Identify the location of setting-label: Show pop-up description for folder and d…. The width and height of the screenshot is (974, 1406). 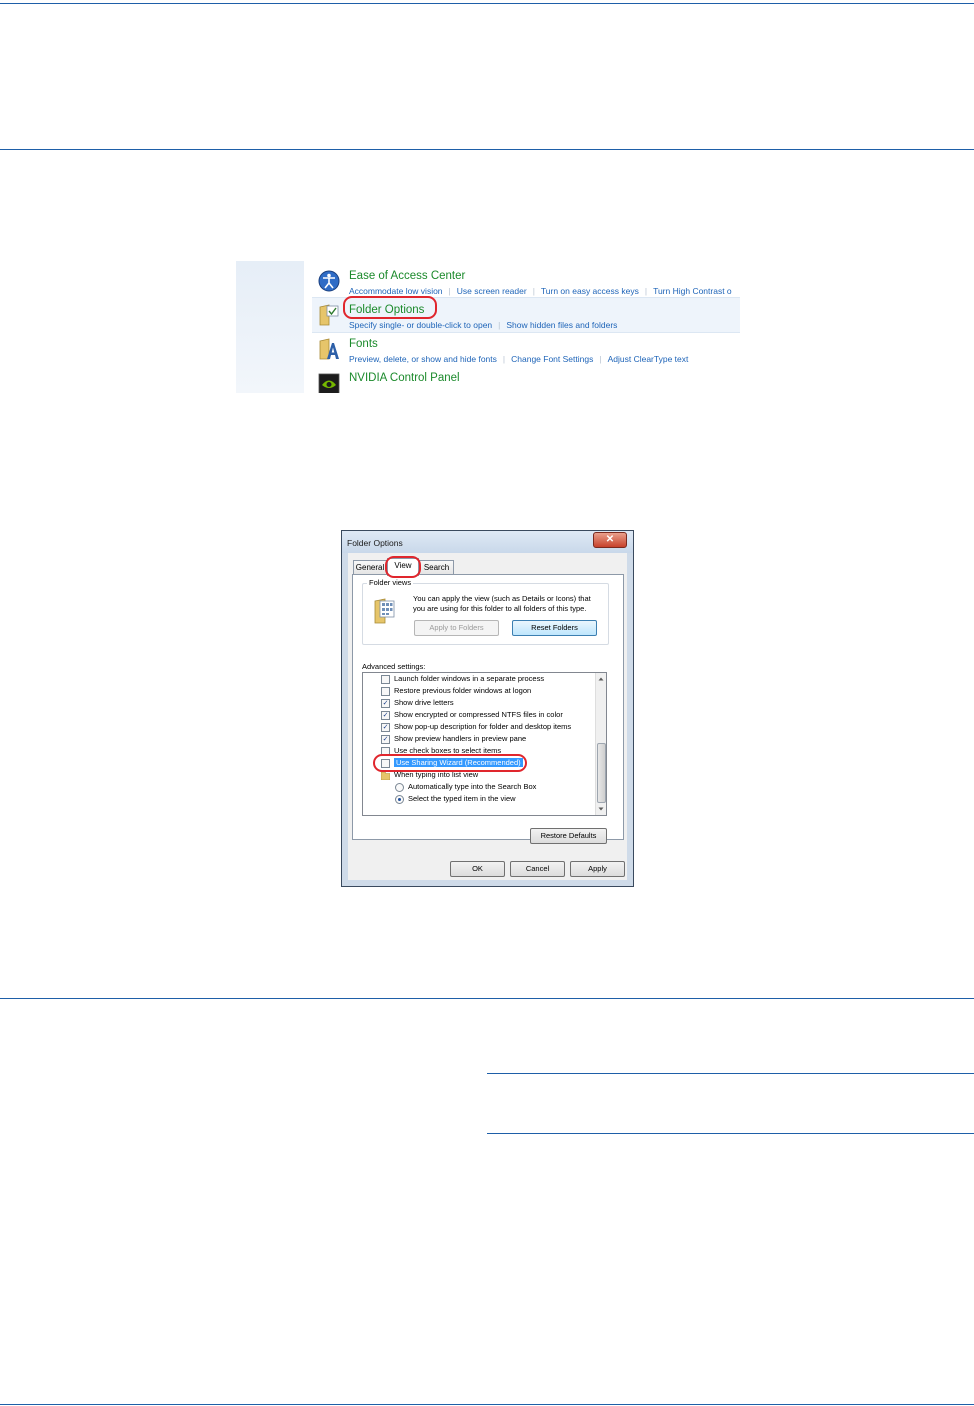
(483, 726).